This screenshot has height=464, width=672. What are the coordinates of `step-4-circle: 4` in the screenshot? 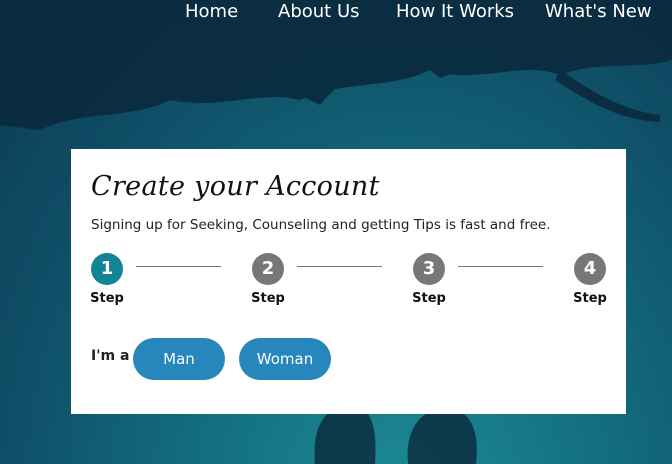 It's located at (590, 269).